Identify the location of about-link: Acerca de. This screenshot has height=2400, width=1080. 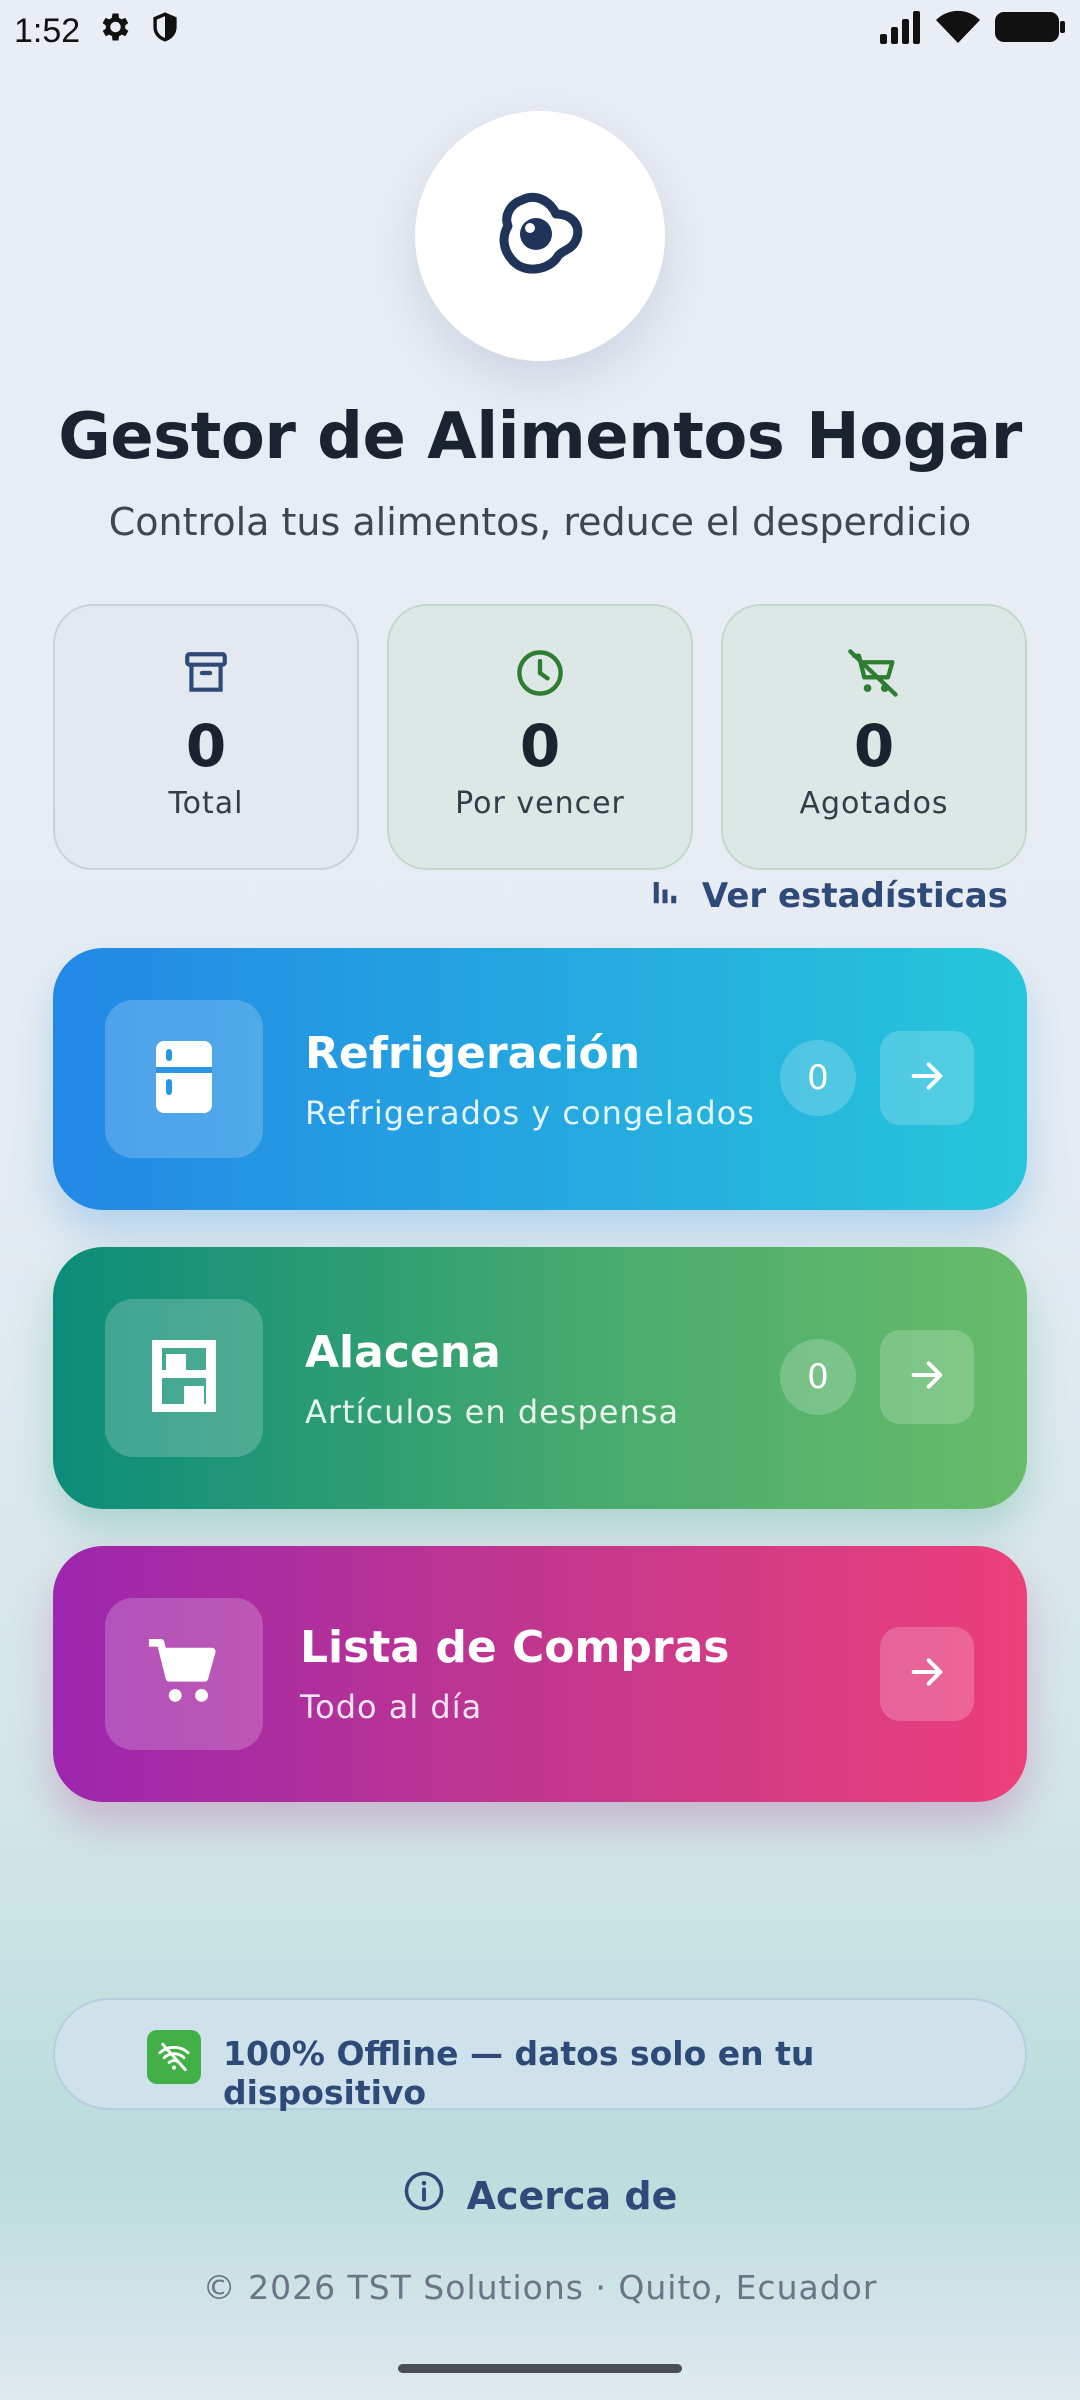
(540, 2195).